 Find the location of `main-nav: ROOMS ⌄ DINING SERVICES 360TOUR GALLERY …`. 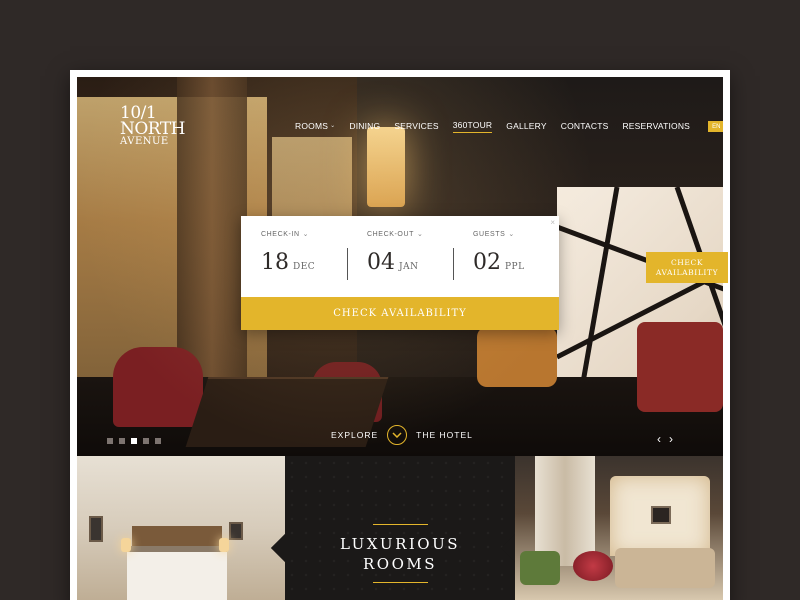

main-nav: ROOMS ⌄ DINING SERVICES 360TOUR GALLERY … is located at coordinates (509, 126).